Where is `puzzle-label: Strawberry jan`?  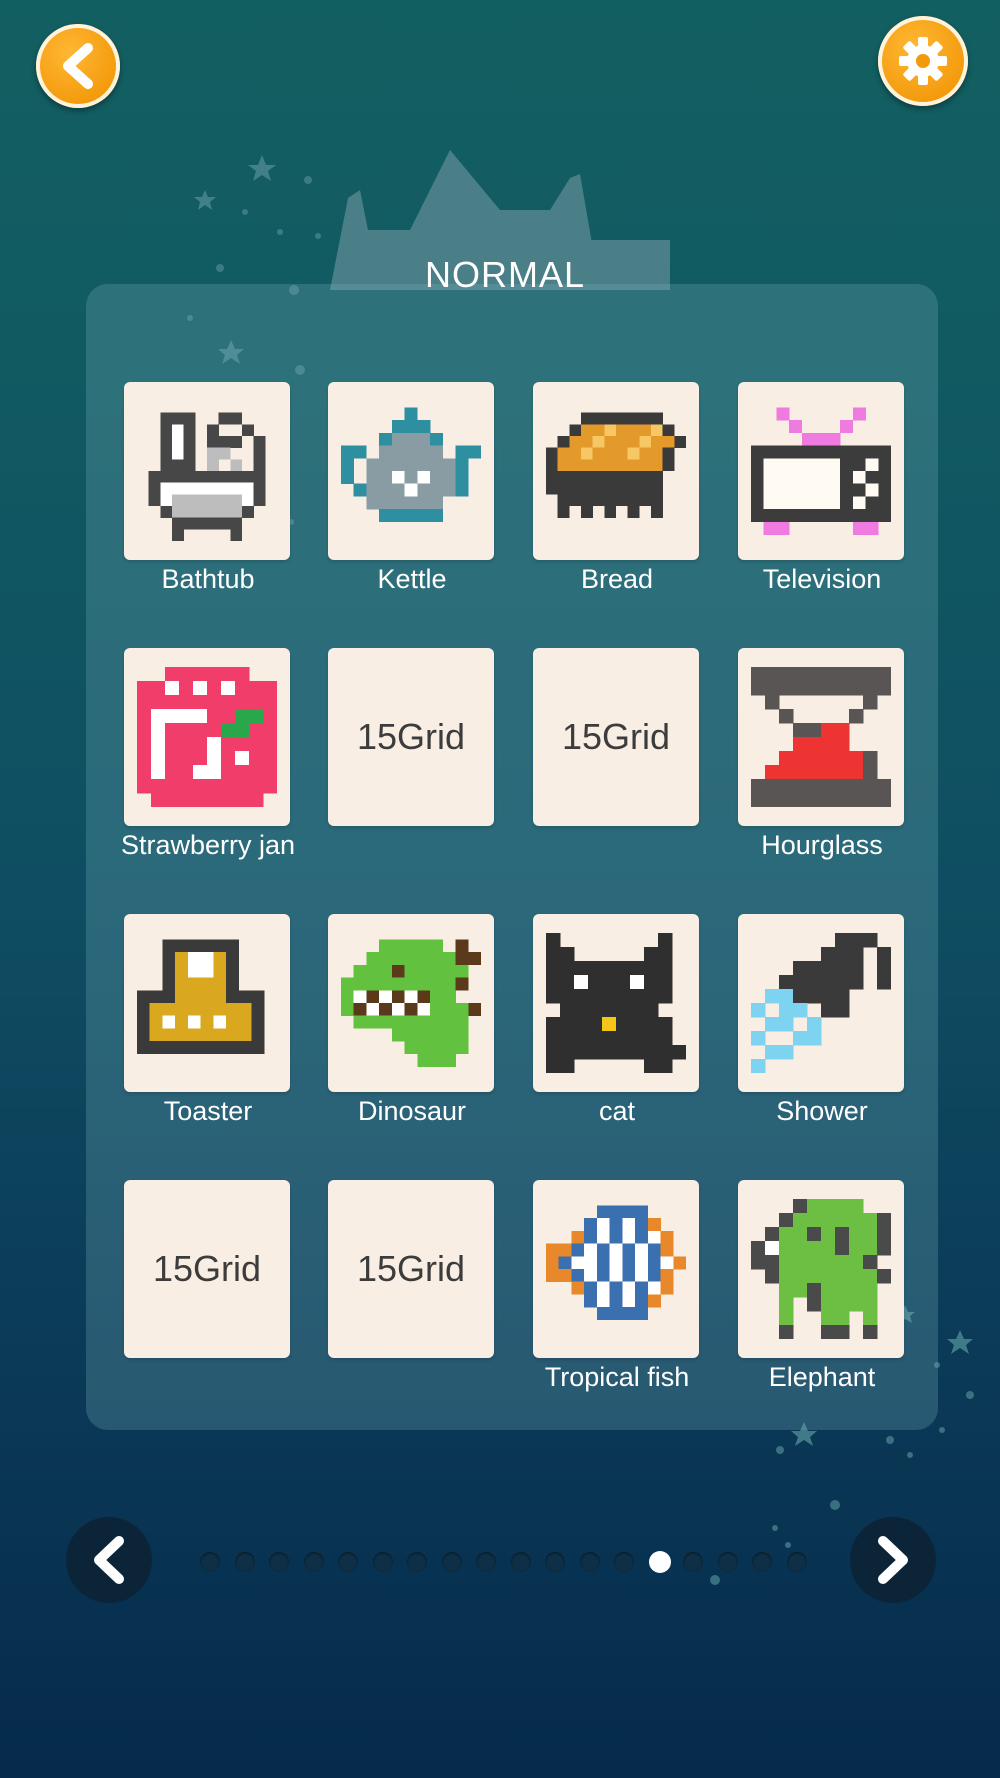
puzzle-label: Strawberry jan is located at coordinates (208, 845).